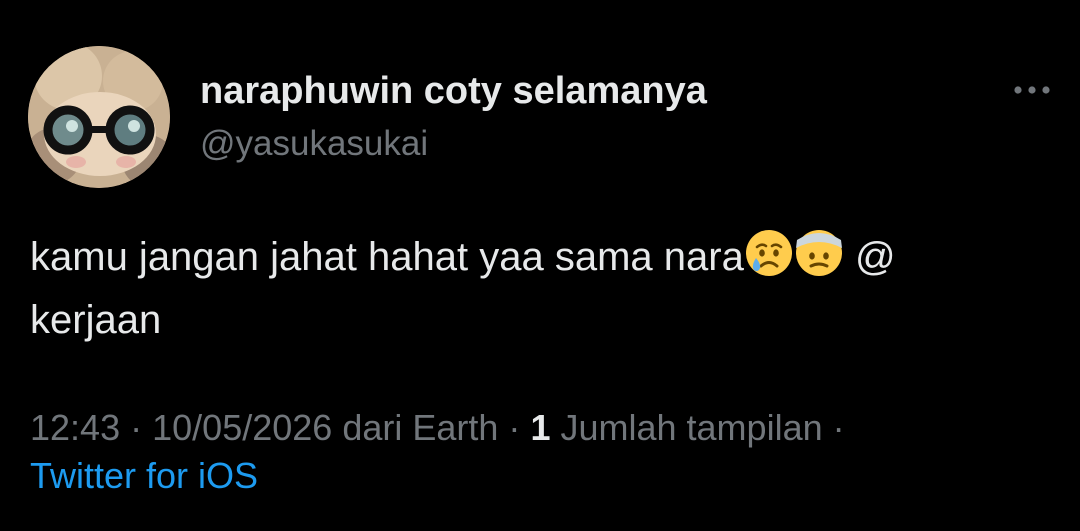 Image resolution: width=1080 pixels, height=531 pixels. I want to click on display-name: naraphuwin coty selamanya, so click(453, 91).